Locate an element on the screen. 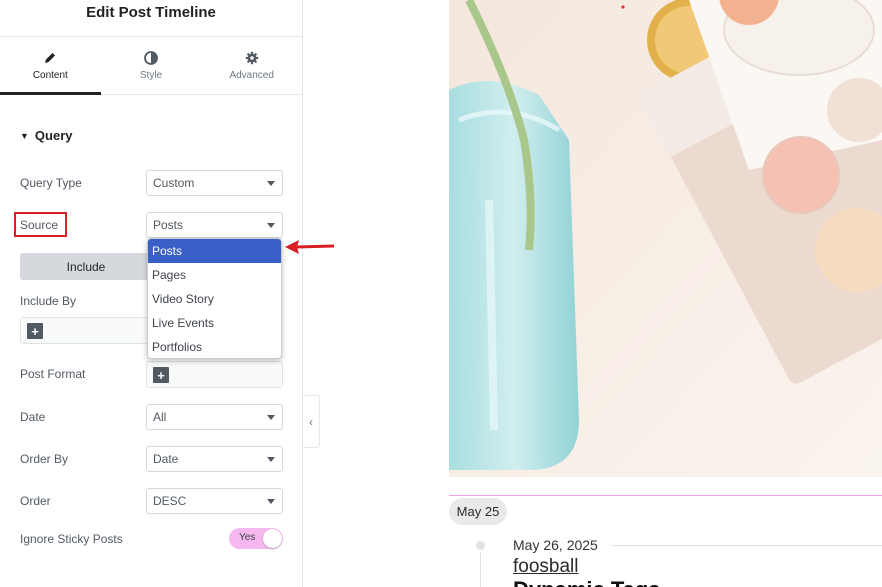 The width and height of the screenshot is (882, 587). panel-header: Edit Post Timeline is located at coordinates (151, 18).